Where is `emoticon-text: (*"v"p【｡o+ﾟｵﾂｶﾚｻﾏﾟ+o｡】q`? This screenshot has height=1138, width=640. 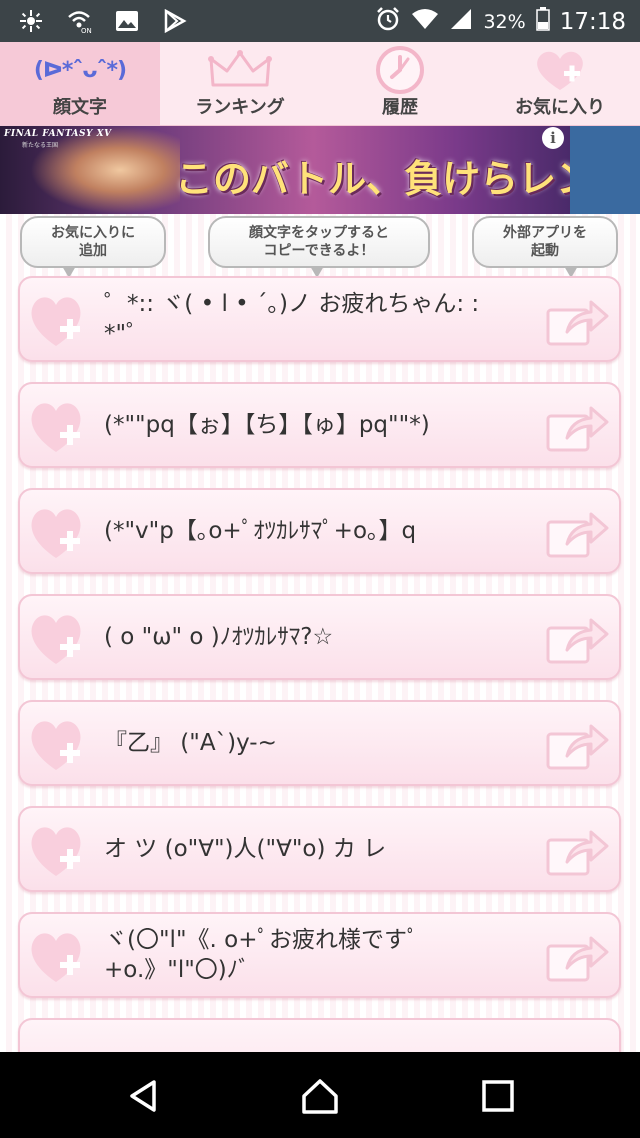 emoticon-text: (*"v"p【｡o+ﾟｵﾂｶﾚｻﾏﾟ+o｡】q is located at coordinates (317, 531).